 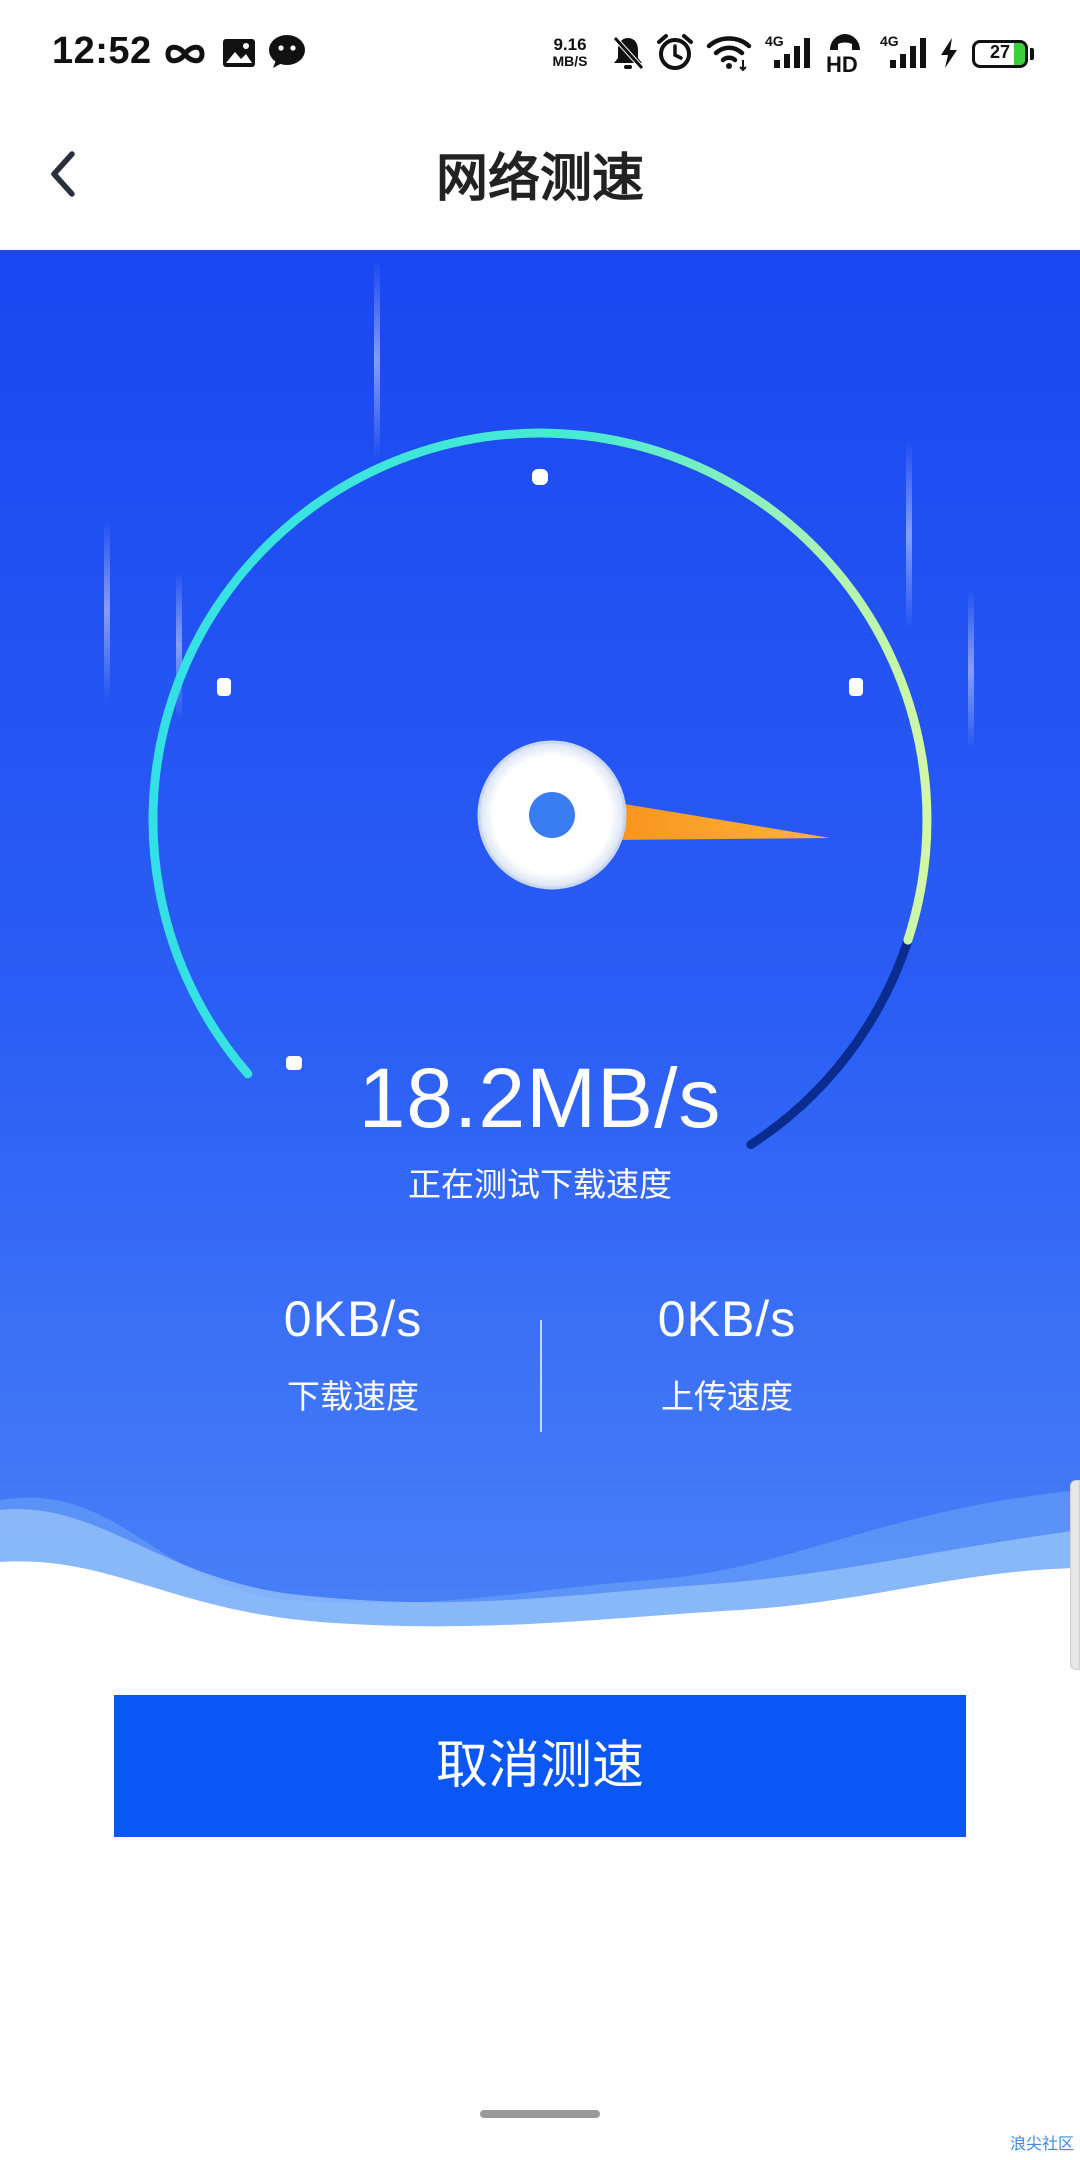 I want to click on network-speed-value: 9.16, so click(x=570, y=44).